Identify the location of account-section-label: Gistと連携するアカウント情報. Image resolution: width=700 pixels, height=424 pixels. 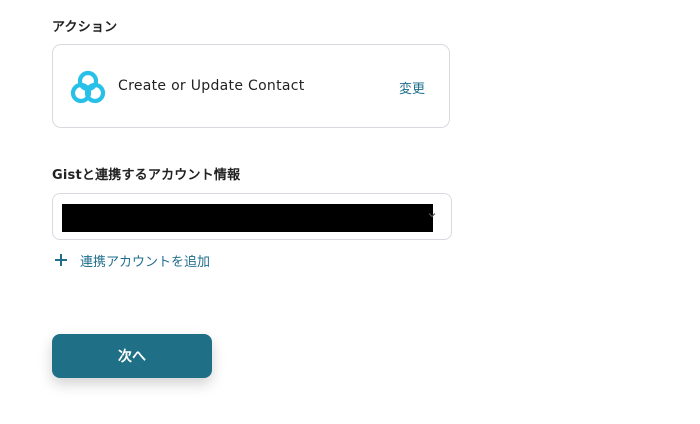
(146, 175).